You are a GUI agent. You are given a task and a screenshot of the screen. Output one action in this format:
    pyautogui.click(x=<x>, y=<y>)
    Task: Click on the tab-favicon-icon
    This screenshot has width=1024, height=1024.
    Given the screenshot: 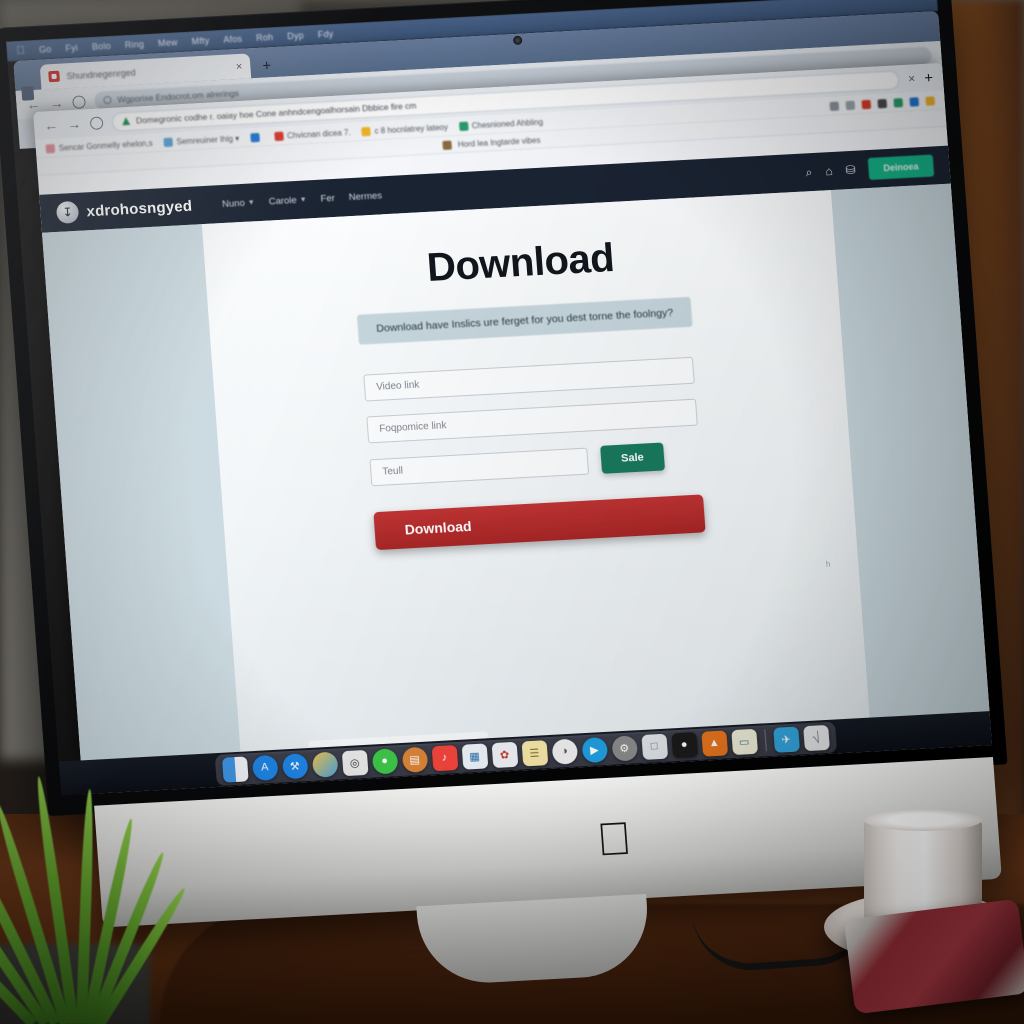 What is the action you would take?
    pyautogui.click(x=54, y=76)
    